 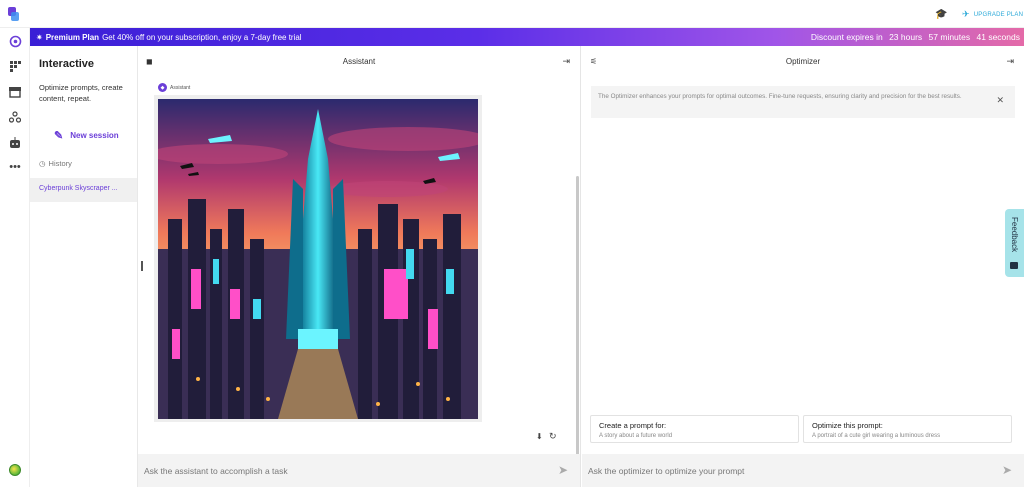 I want to click on store-icon, so click(x=15, y=92).